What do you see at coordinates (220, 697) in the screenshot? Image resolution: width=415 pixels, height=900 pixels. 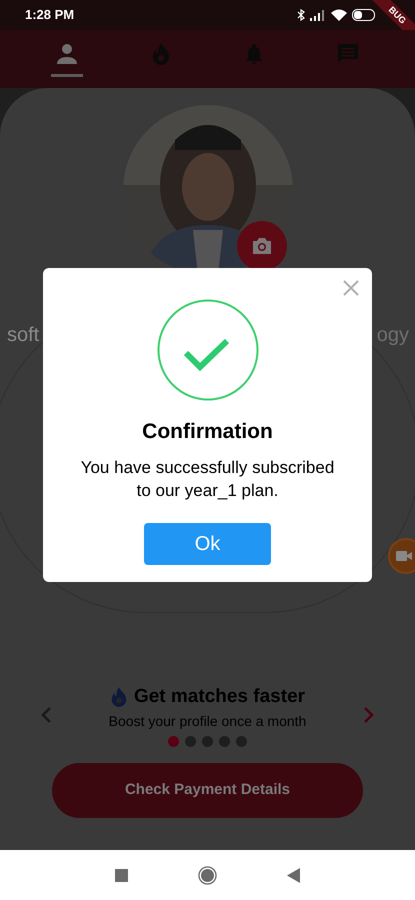 I see `carousel-title: Get matches faster` at bounding box center [220, 697].